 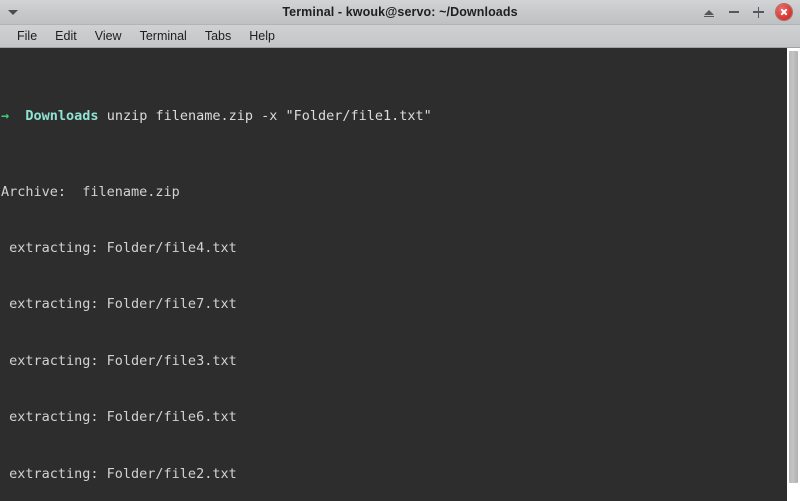 What do you see at coordinates (163, 36) in the screenshot?
I see `menu-item-terminal: Terminal` at bounding box center [163, 36].